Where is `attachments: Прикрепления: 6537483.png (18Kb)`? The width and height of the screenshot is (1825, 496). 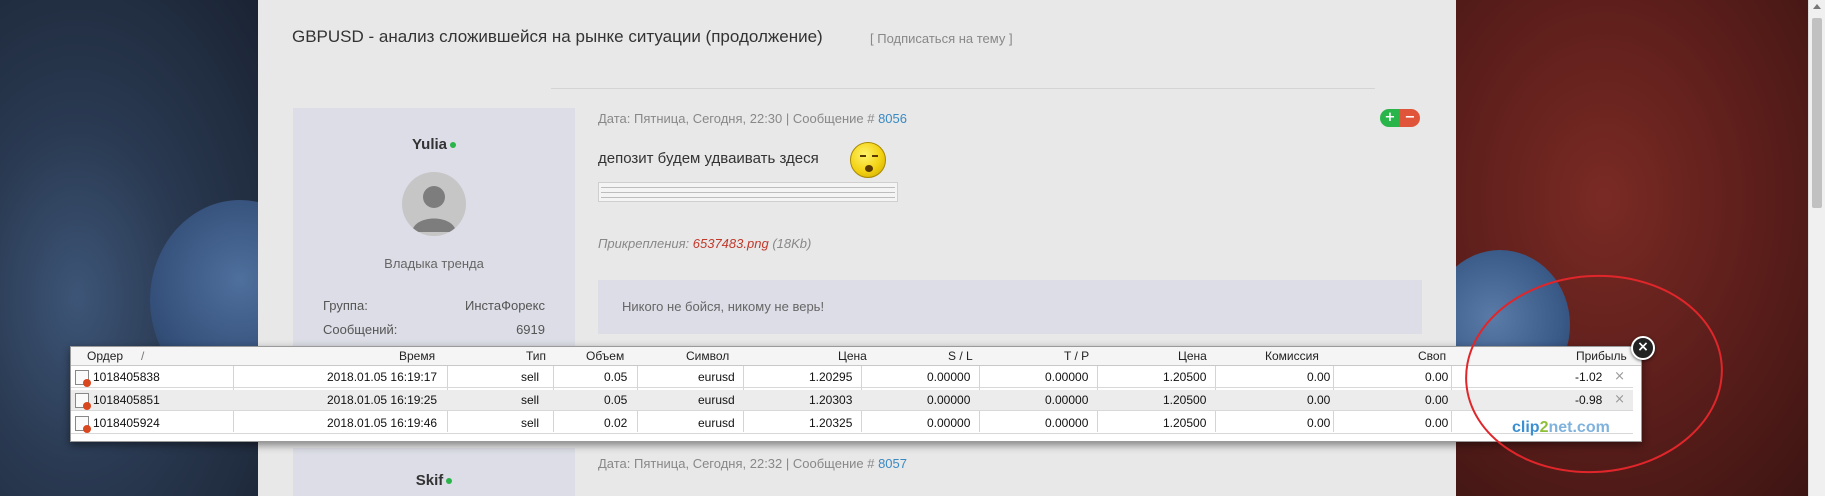 attachments: Прикрепления: 6537483.png (18Kb) is located at coordinates (704, 243).